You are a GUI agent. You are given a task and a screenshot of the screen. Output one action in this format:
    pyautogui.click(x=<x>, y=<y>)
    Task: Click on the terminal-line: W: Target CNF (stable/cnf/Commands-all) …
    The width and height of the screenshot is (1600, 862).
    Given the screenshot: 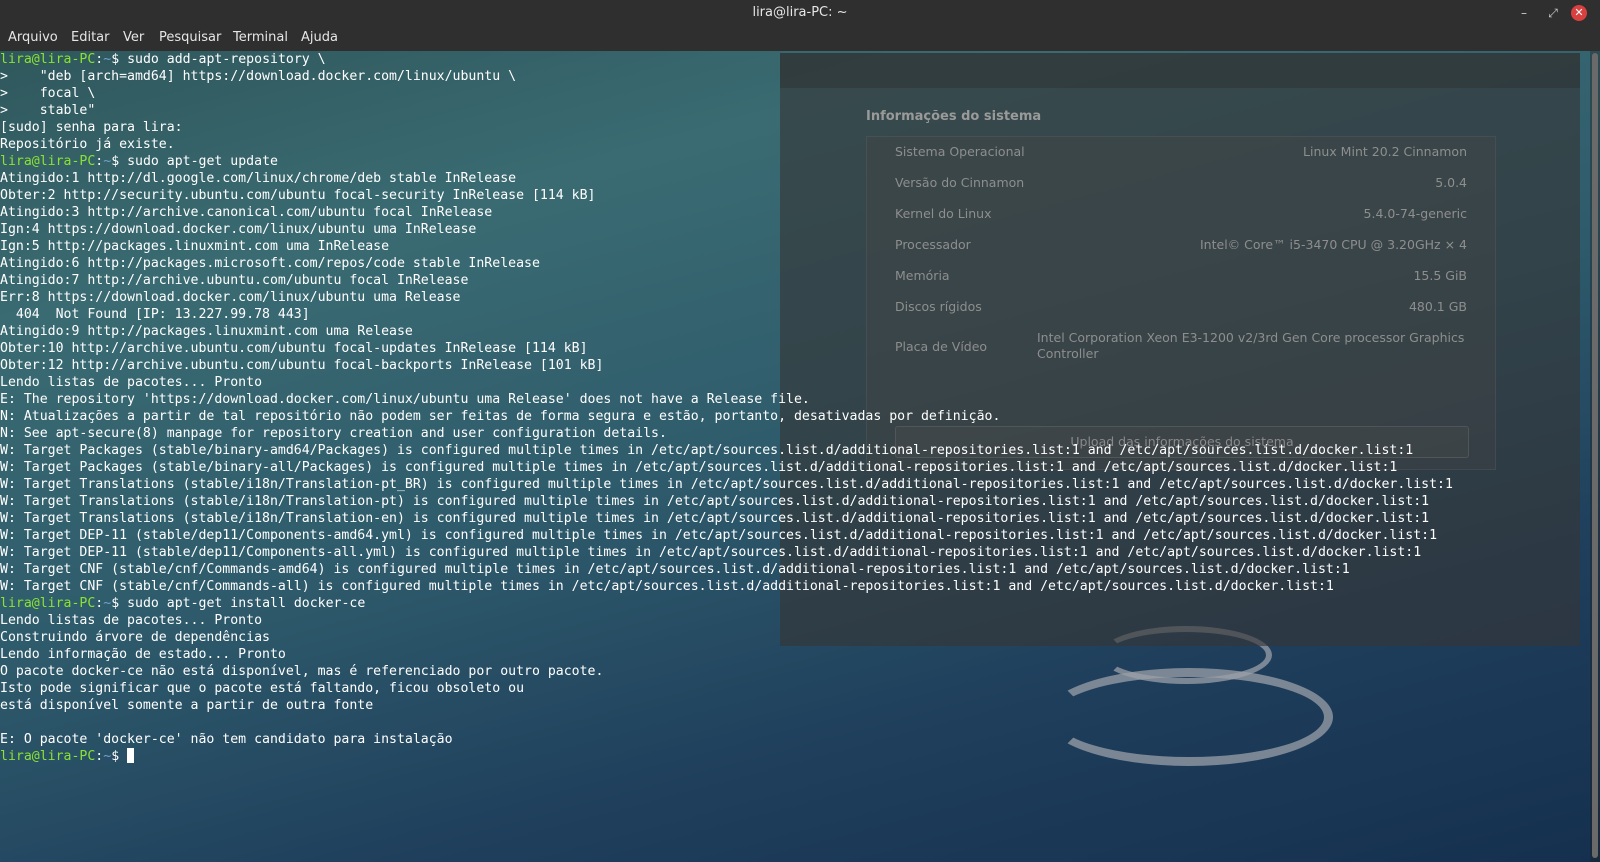 What is the action you would take?
    pyautogui.click(x=667, y=586)
    